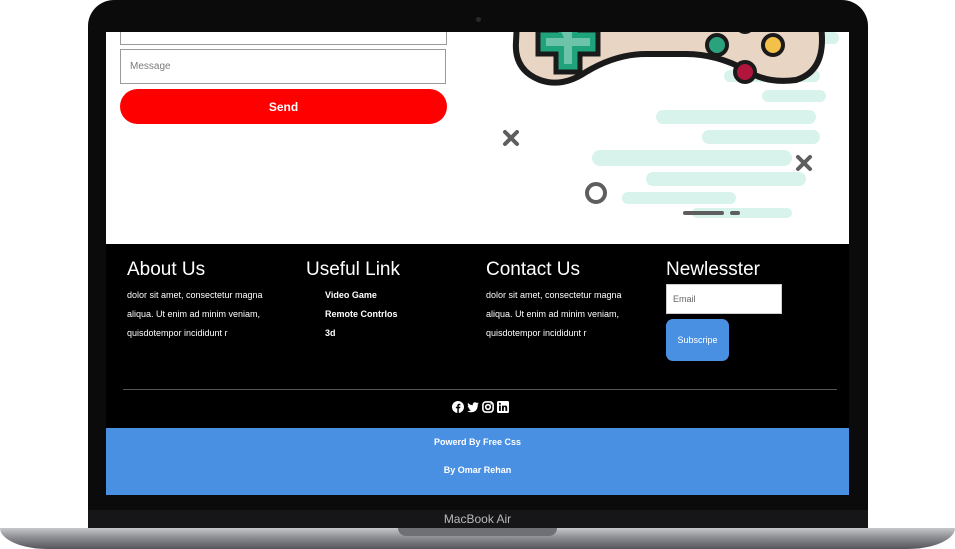 This screenshot has width=955, height=549. I want to click on link-3d: 3d, so click(361, 333).